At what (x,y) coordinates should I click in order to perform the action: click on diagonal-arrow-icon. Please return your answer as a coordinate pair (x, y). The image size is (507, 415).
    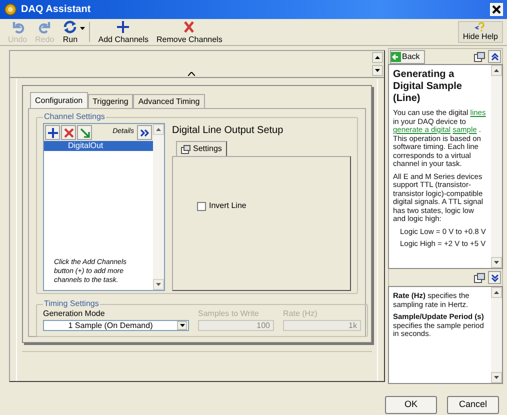
    Looking at the image, I should click on (84, 132).